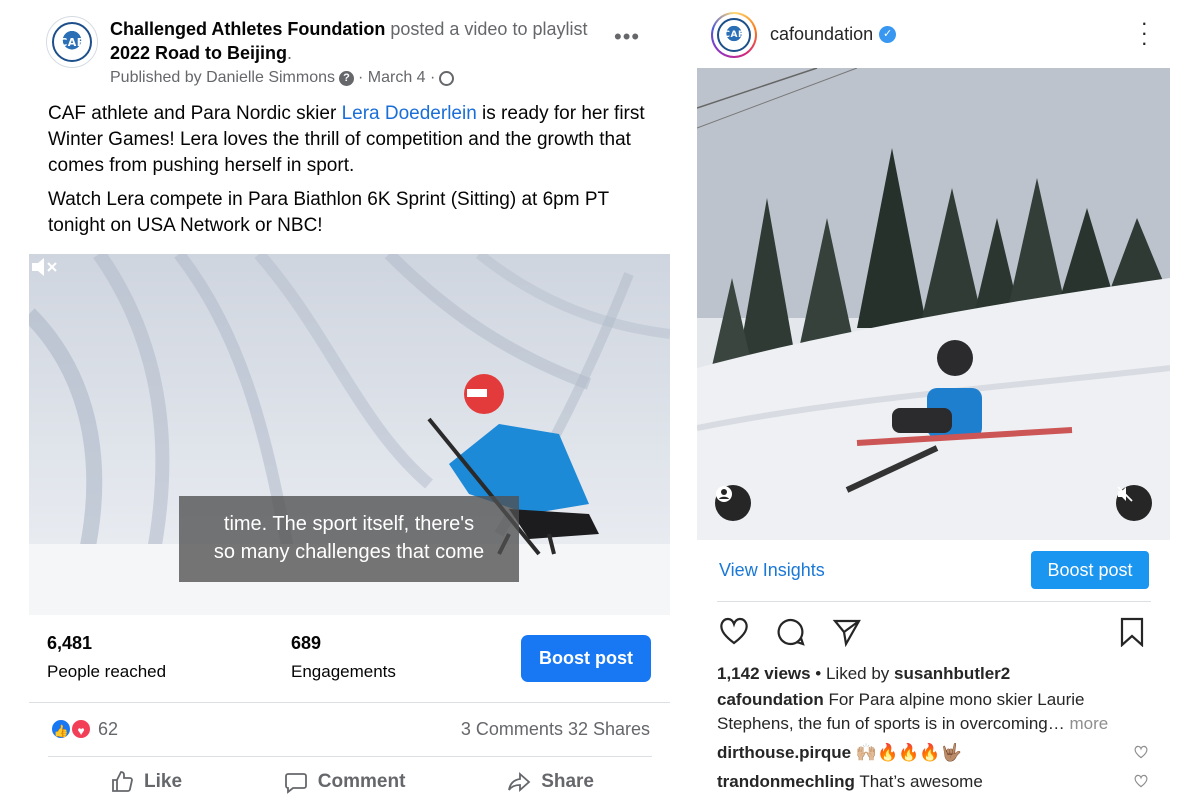 The width and height of the screenshot is (1200, 801). Describe the element at coordinates (733, 503) in the screenshot. I see `tagged-people-button` at that location.